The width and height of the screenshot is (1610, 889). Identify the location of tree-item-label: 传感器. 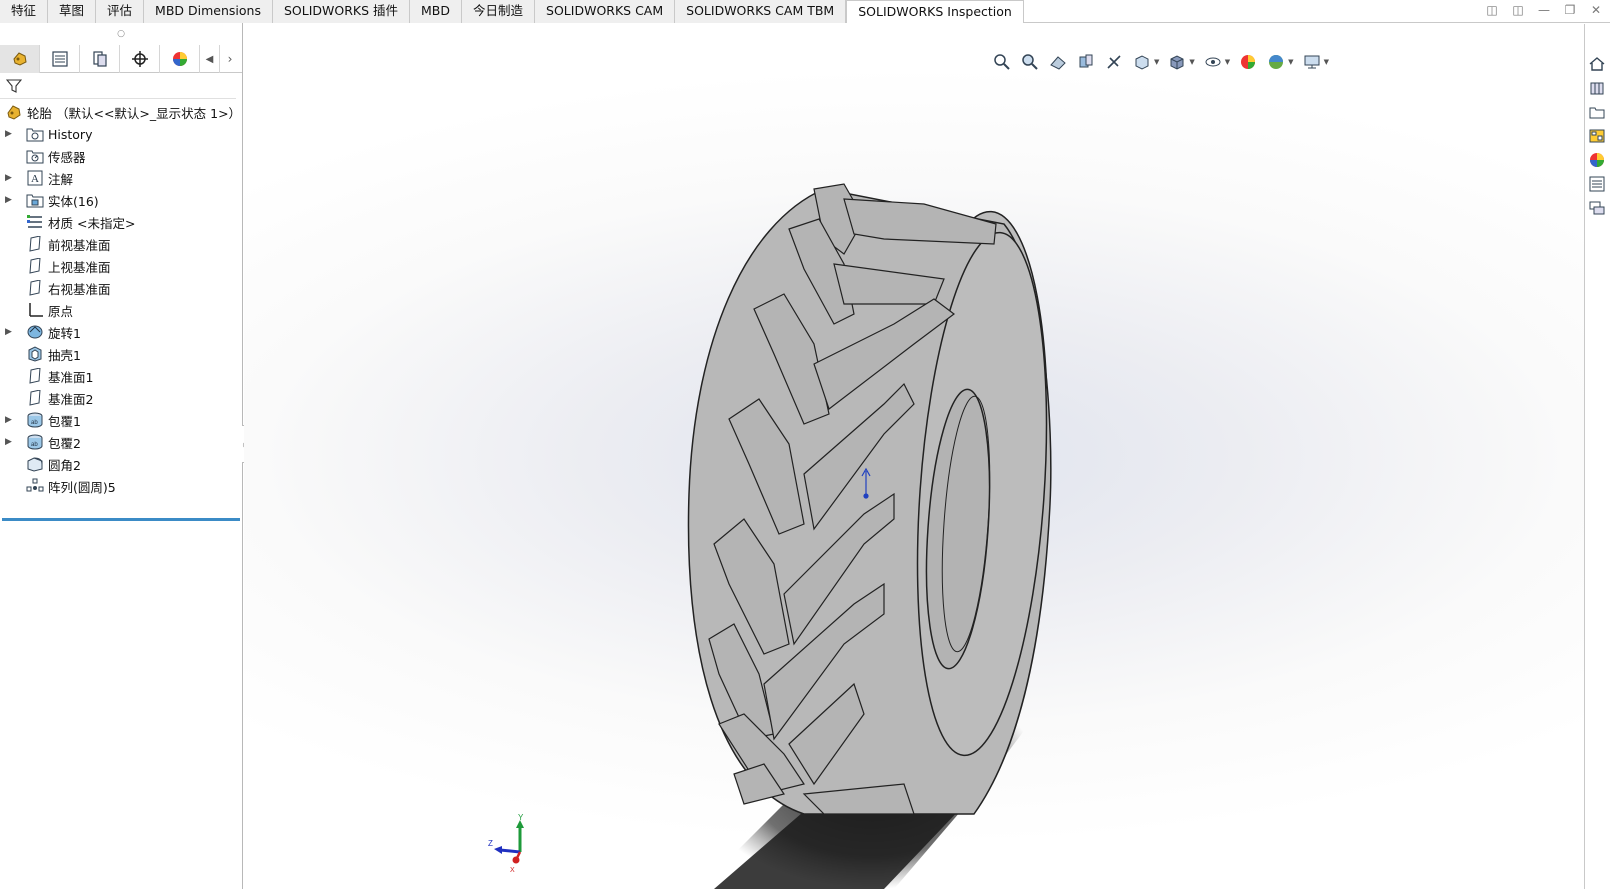
(67, 157).